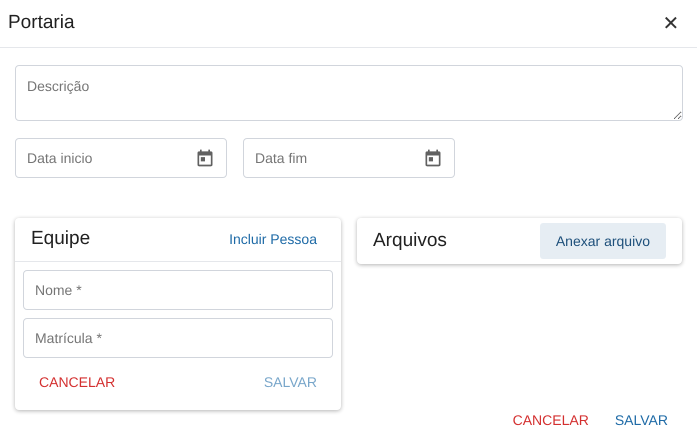  I want to click on date-field: Data inicio, so click(121, 158).